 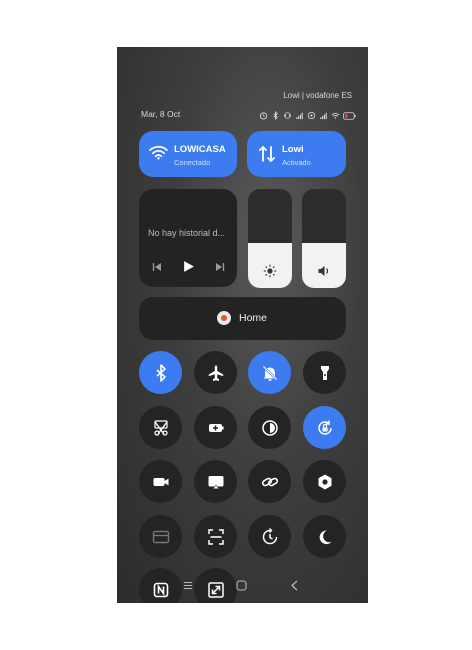 What do you see at coordinates (293, 149) in the screenshot?
I see `carrier-name: Lowi` at bounding box center [293, 149].